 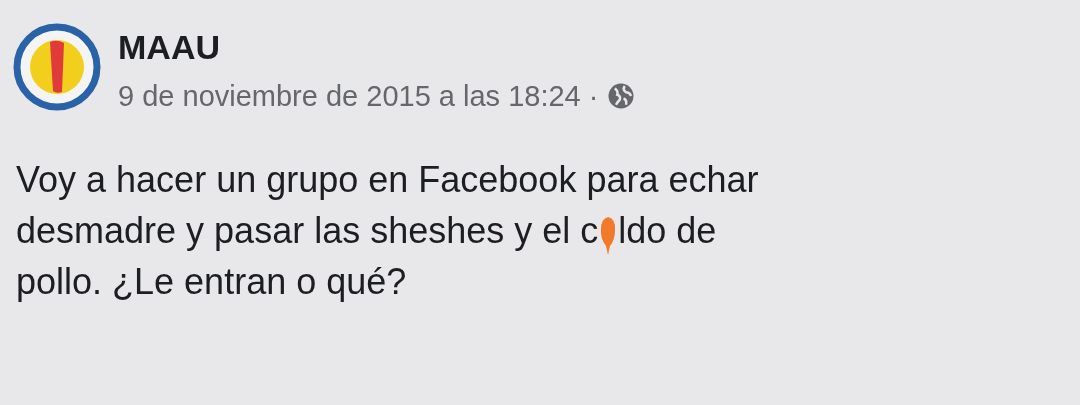 I want to click on post-text: ldo de, so click(x=667, y=231).